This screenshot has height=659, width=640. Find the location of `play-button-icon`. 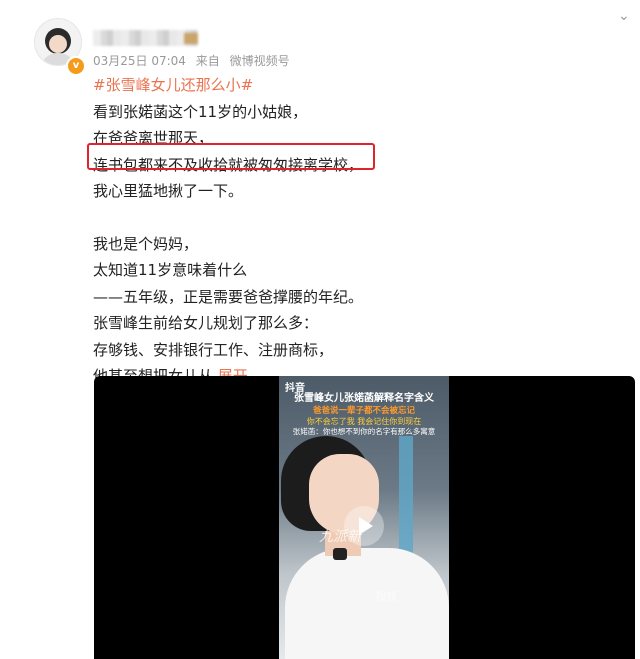

play-button-icon is located at coordinates (364, 526).